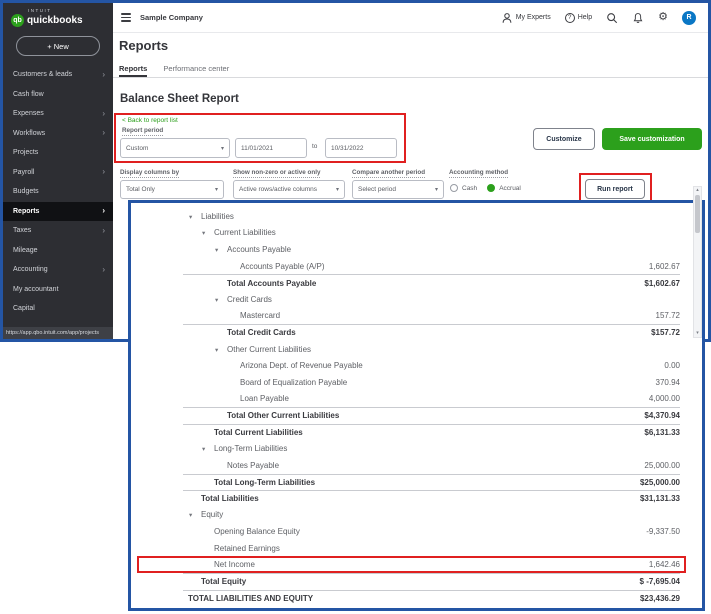  What do you see at coordinates (239, 232) in the screenshot?
I see `row-label: ▾ Current Liabilities` at bounding box center [239, 232].